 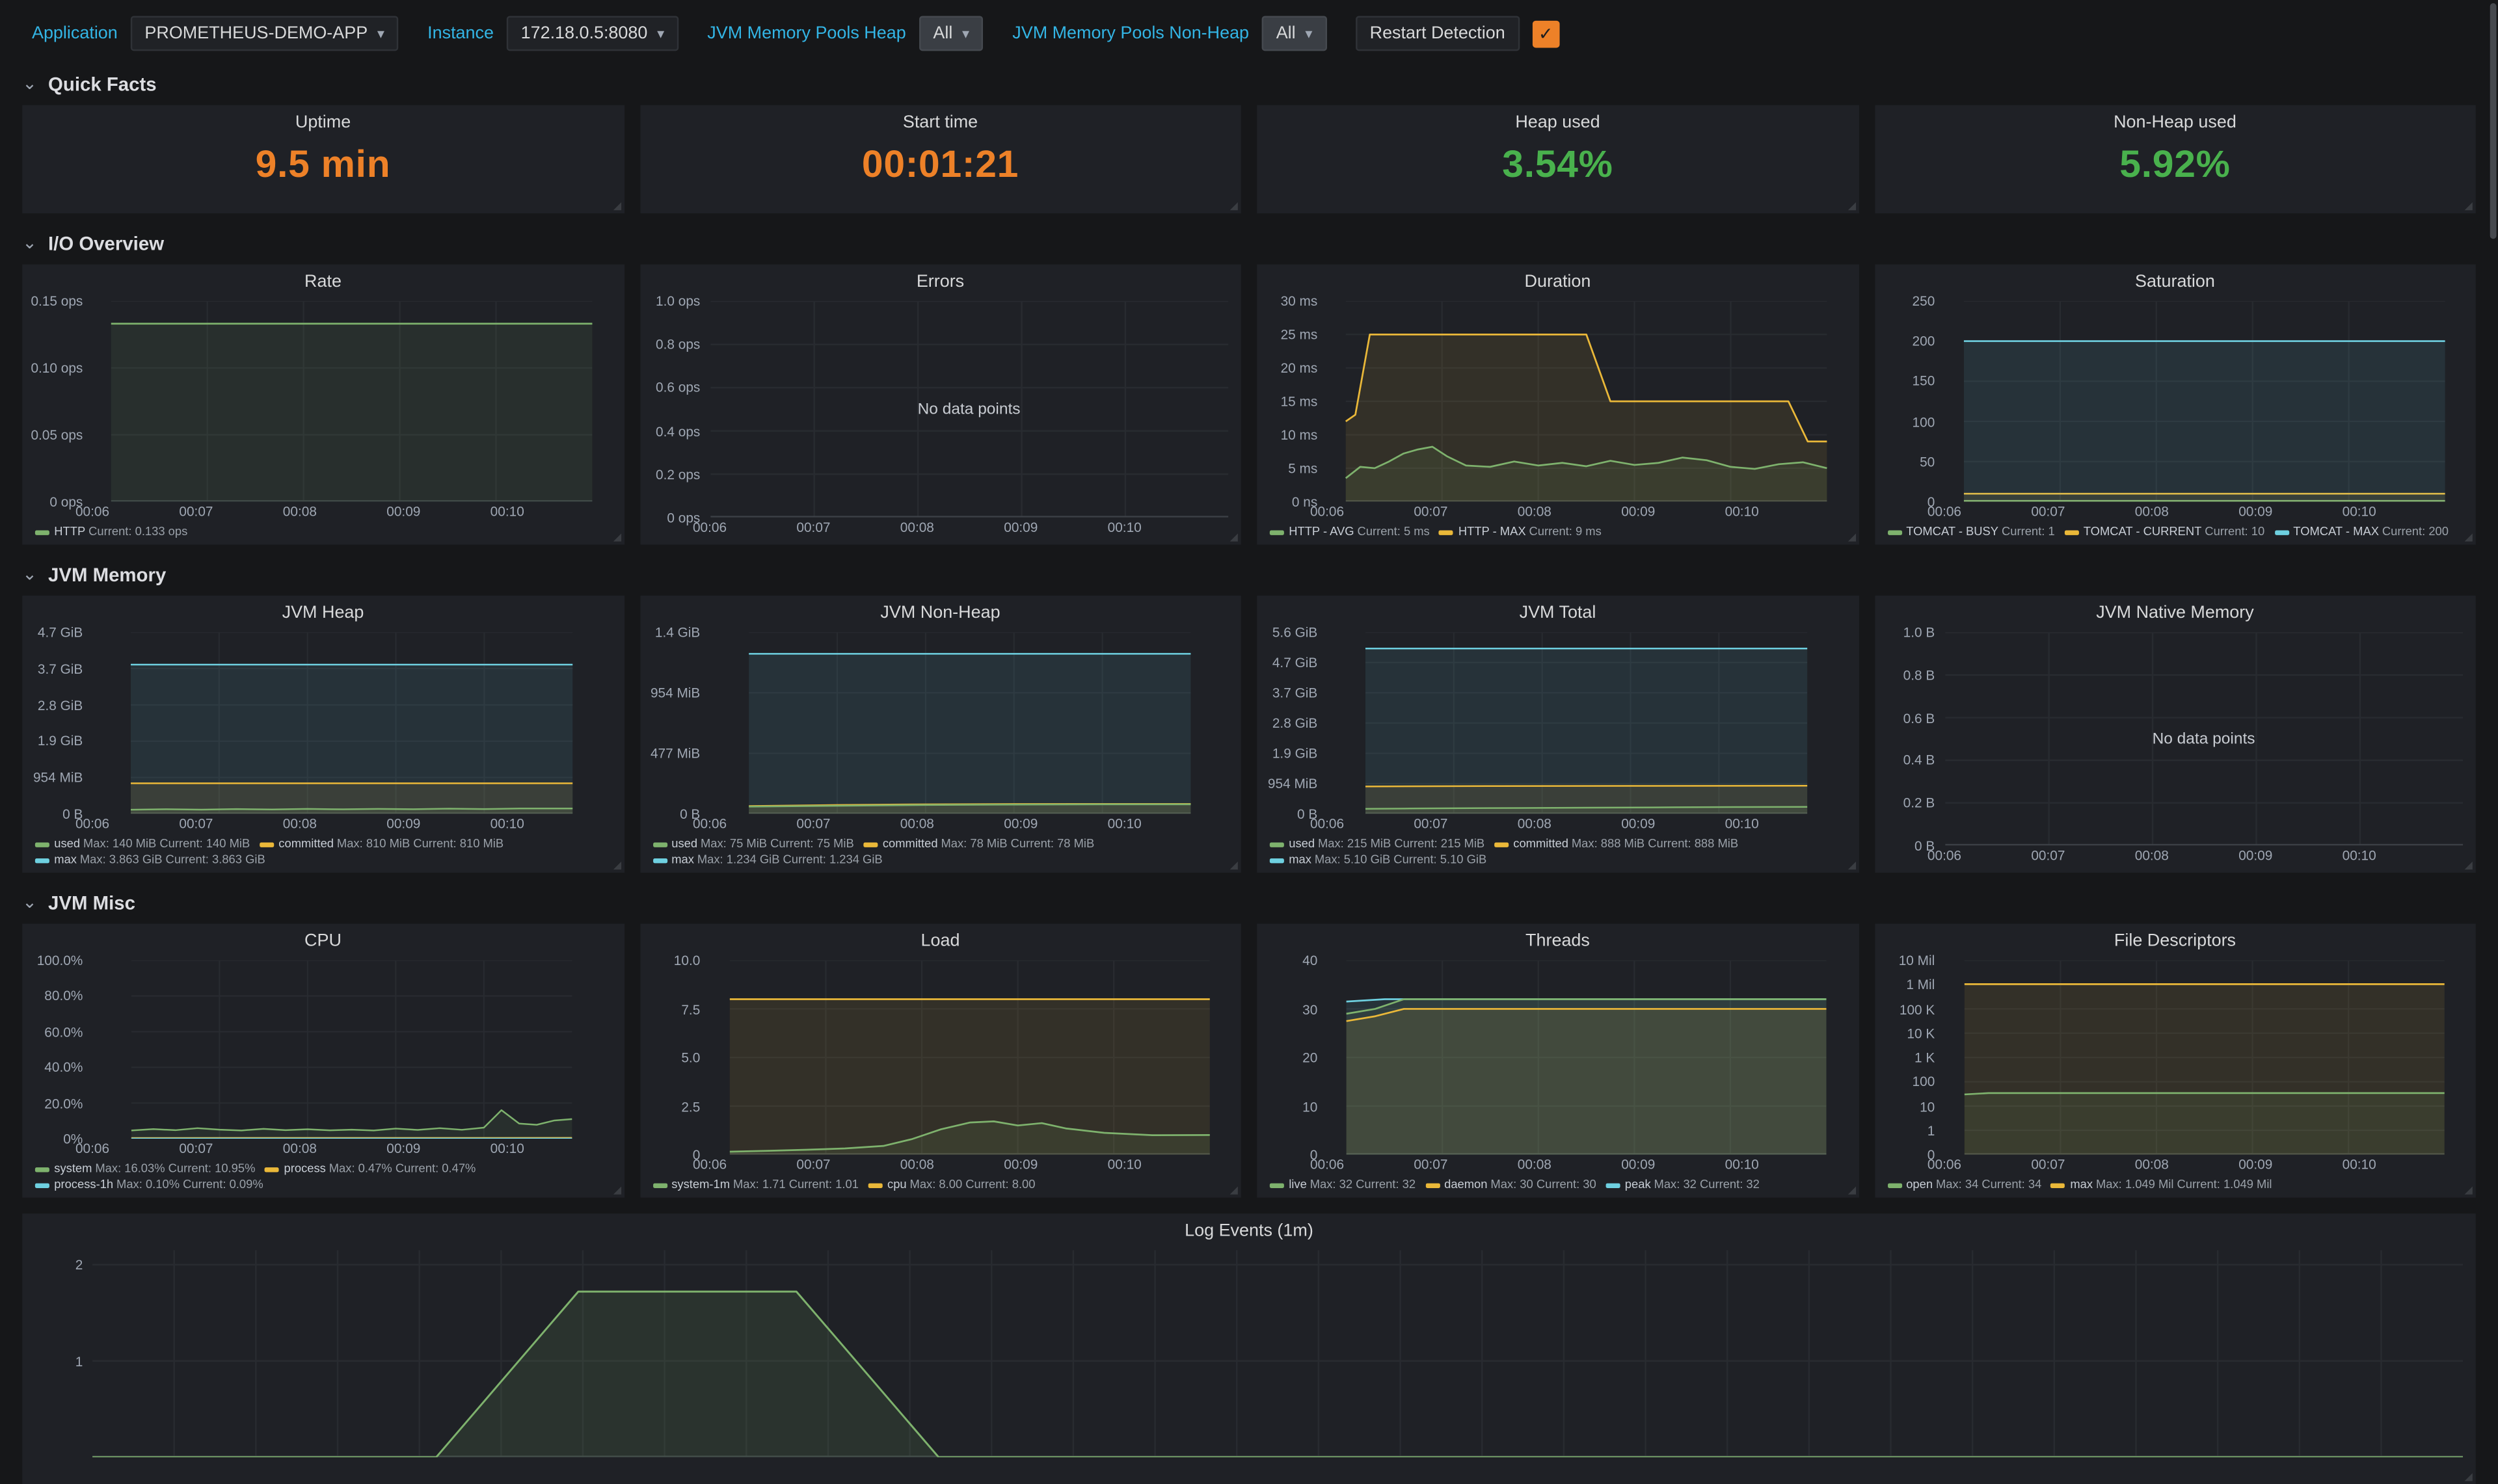 I want to click on legend-item: usedMax: 215 MiB Current: 215 MiB, so click(x=1377, y=844).